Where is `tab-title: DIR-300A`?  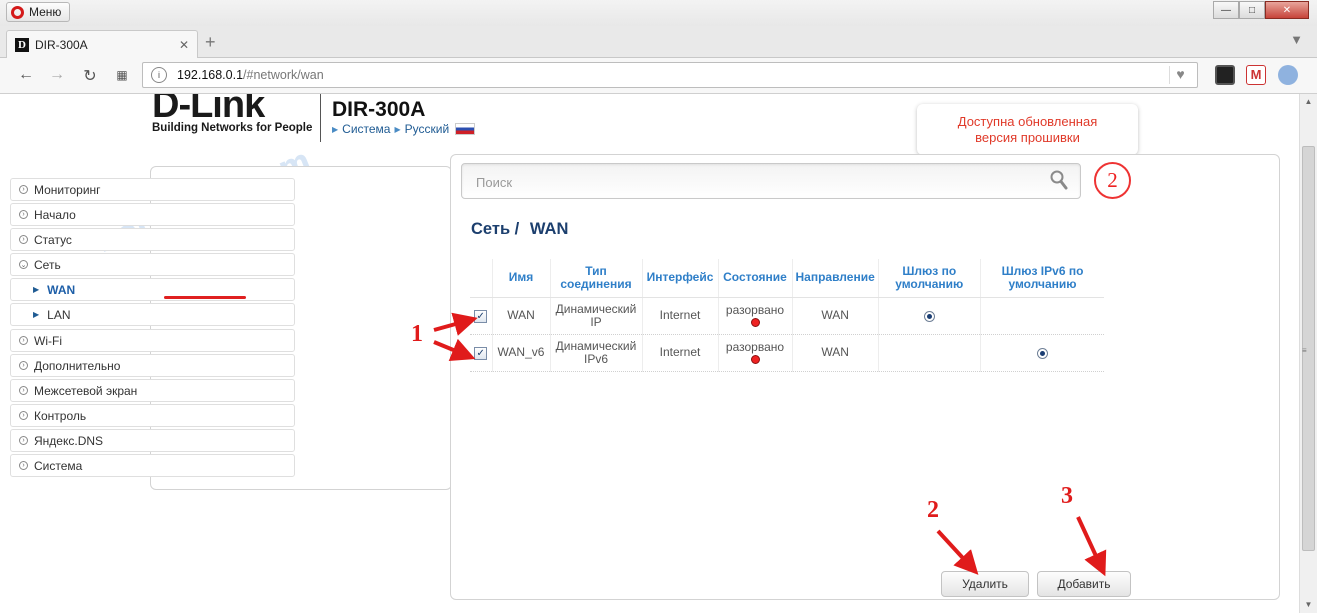 tab-title: DIR-300A is located at coordinates (61, 44).